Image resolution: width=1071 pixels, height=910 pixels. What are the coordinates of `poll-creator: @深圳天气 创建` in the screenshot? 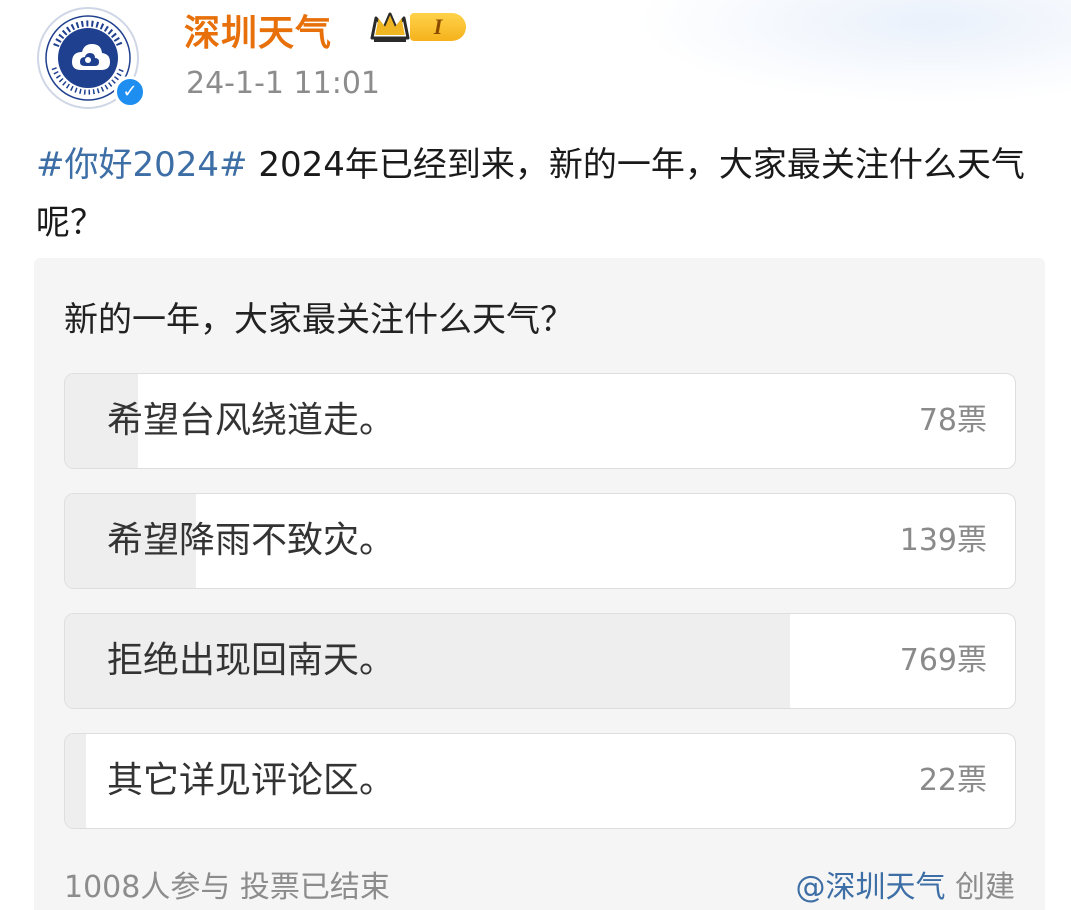 It's located at (905, 884).